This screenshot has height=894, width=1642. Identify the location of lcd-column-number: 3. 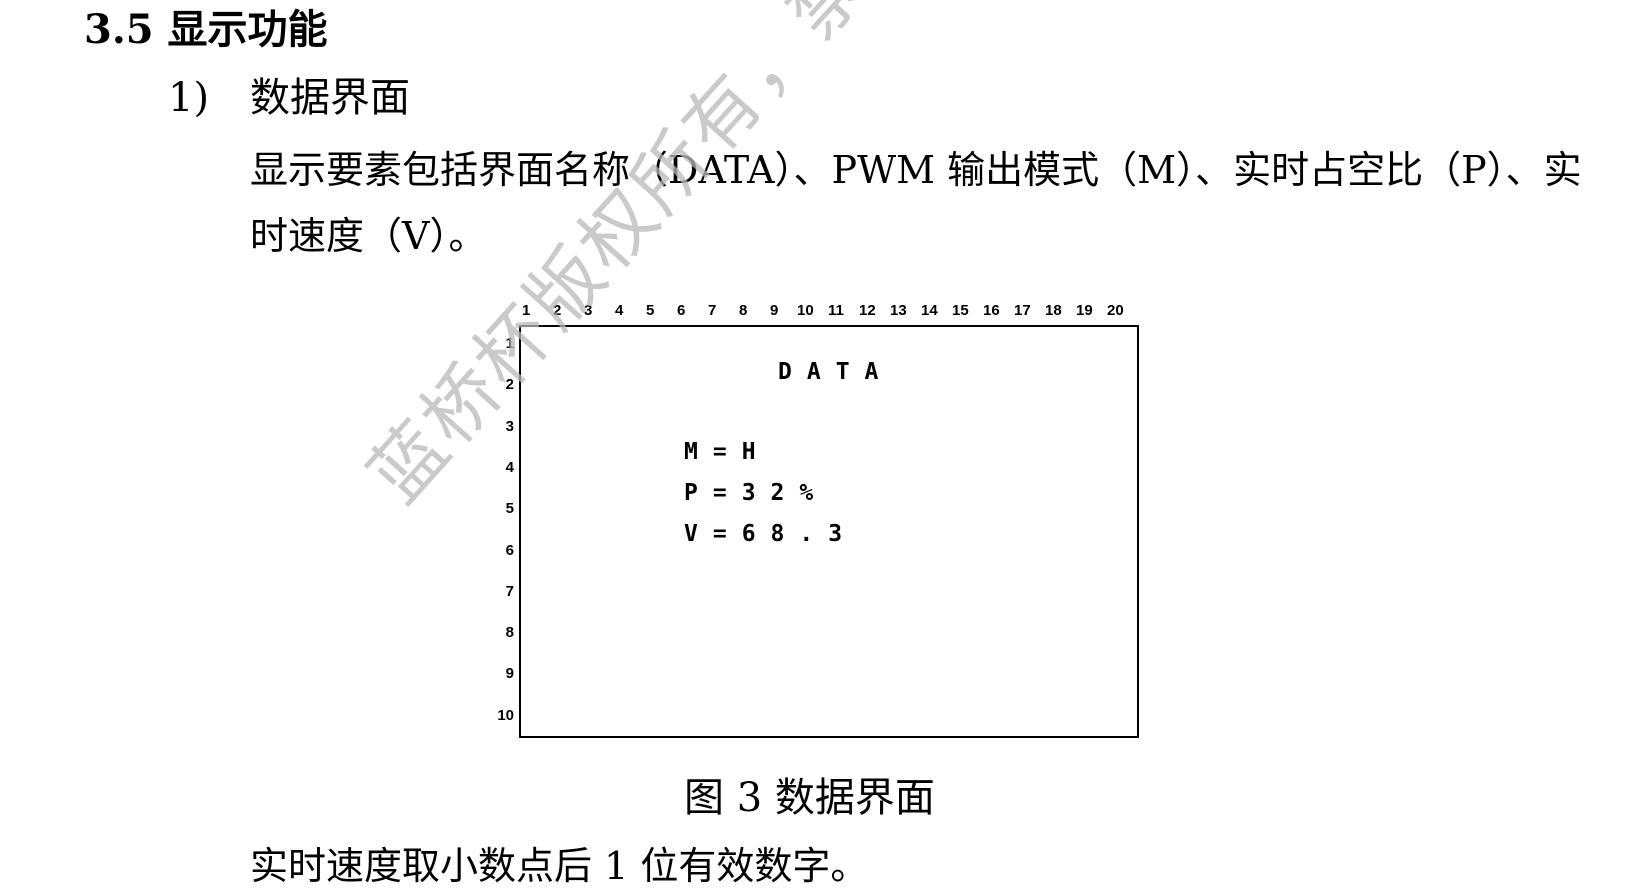
(588, 310).